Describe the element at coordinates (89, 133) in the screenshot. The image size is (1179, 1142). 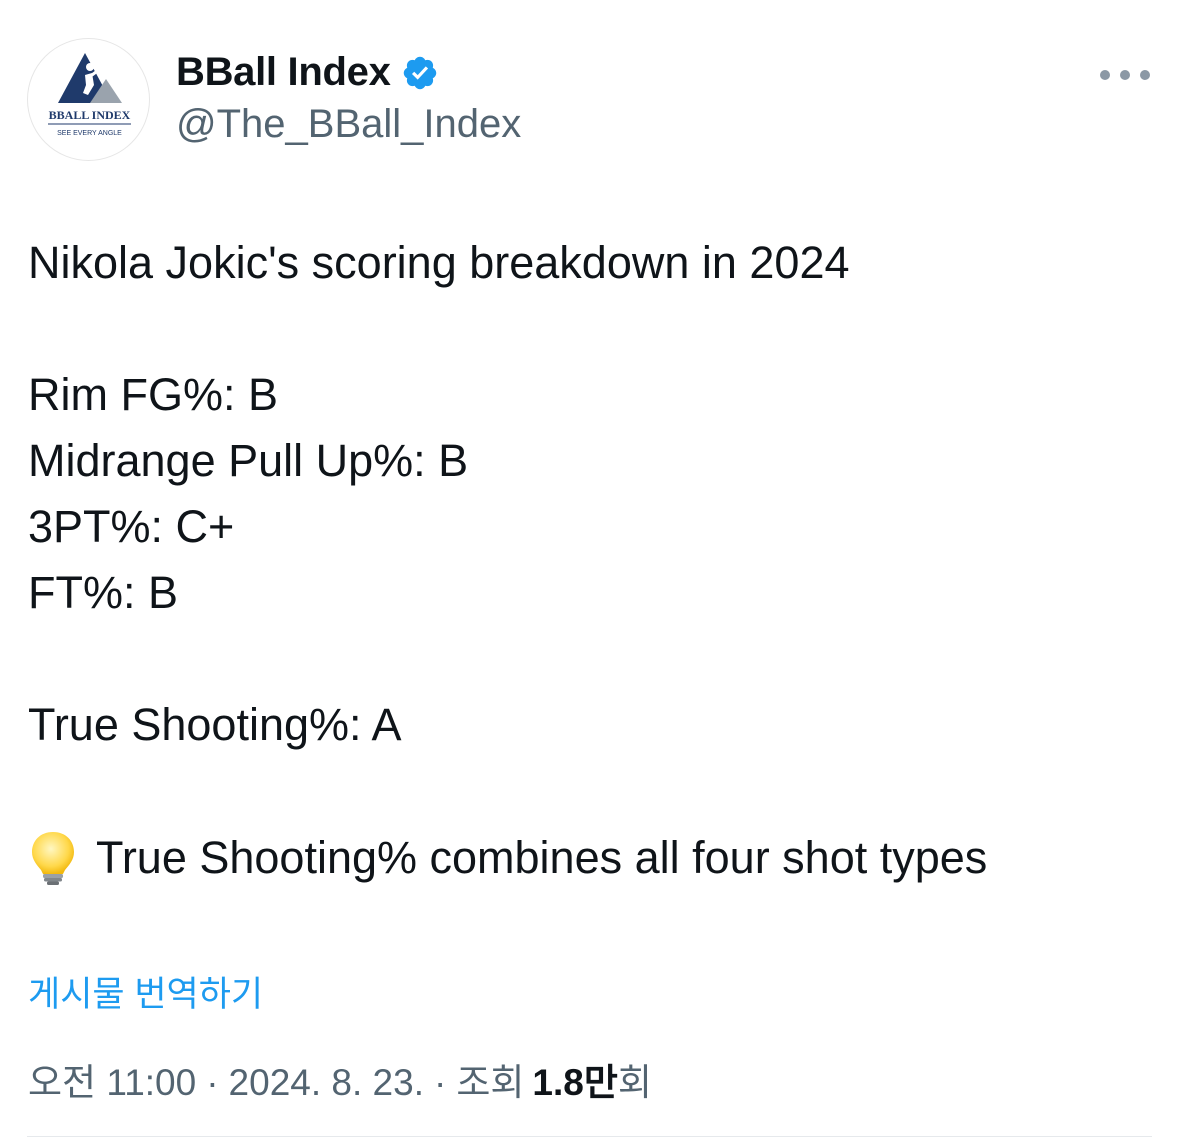
I see `logo-tagline: SEE EVERY ANGLE` at that location.